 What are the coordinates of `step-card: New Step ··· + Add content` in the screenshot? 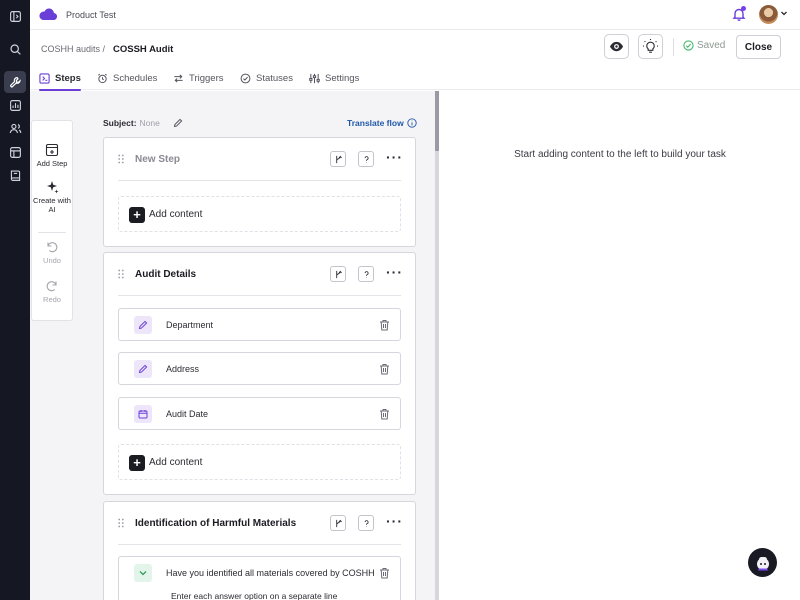 It's located at (259, 192).